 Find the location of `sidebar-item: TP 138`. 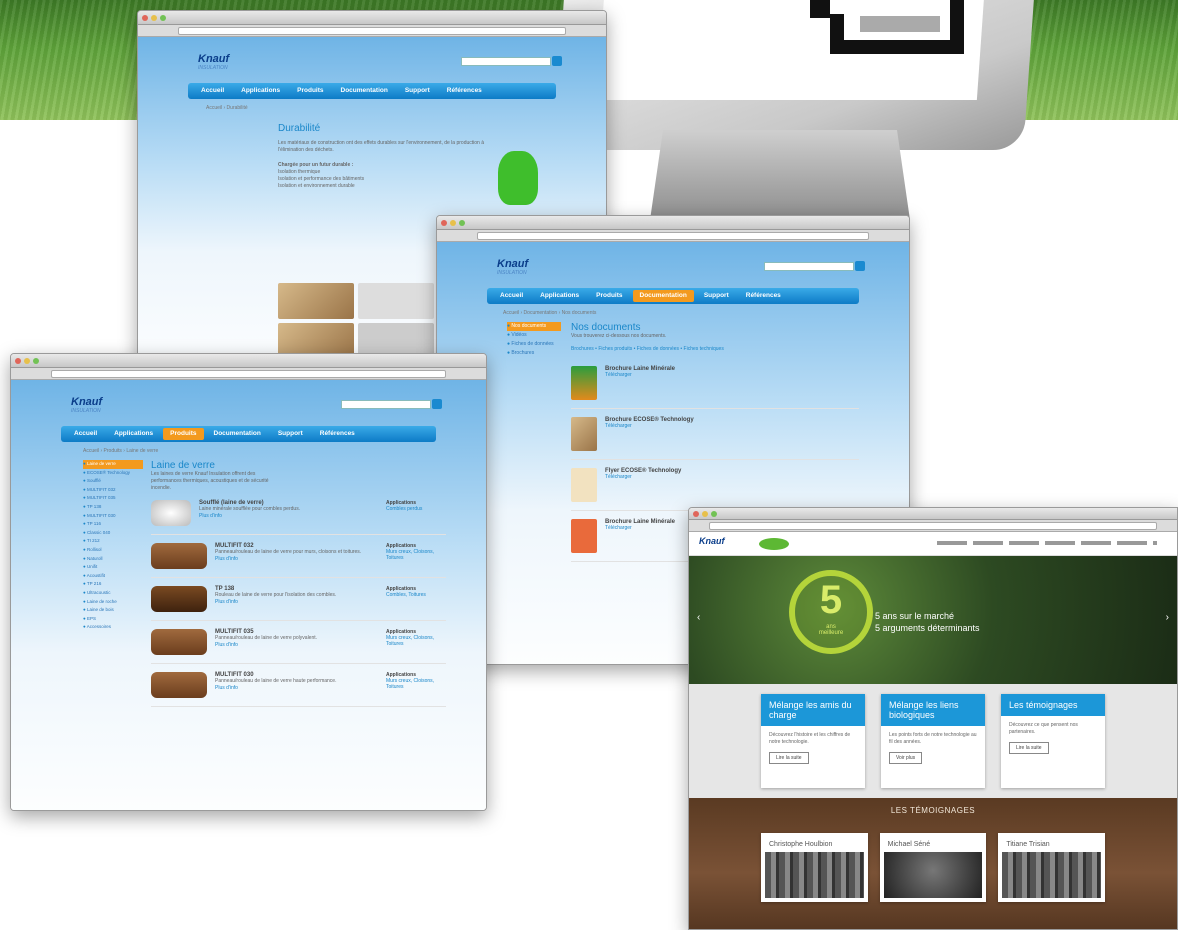

sidebar-item: TP 138 is located at coordinates (113, 507).